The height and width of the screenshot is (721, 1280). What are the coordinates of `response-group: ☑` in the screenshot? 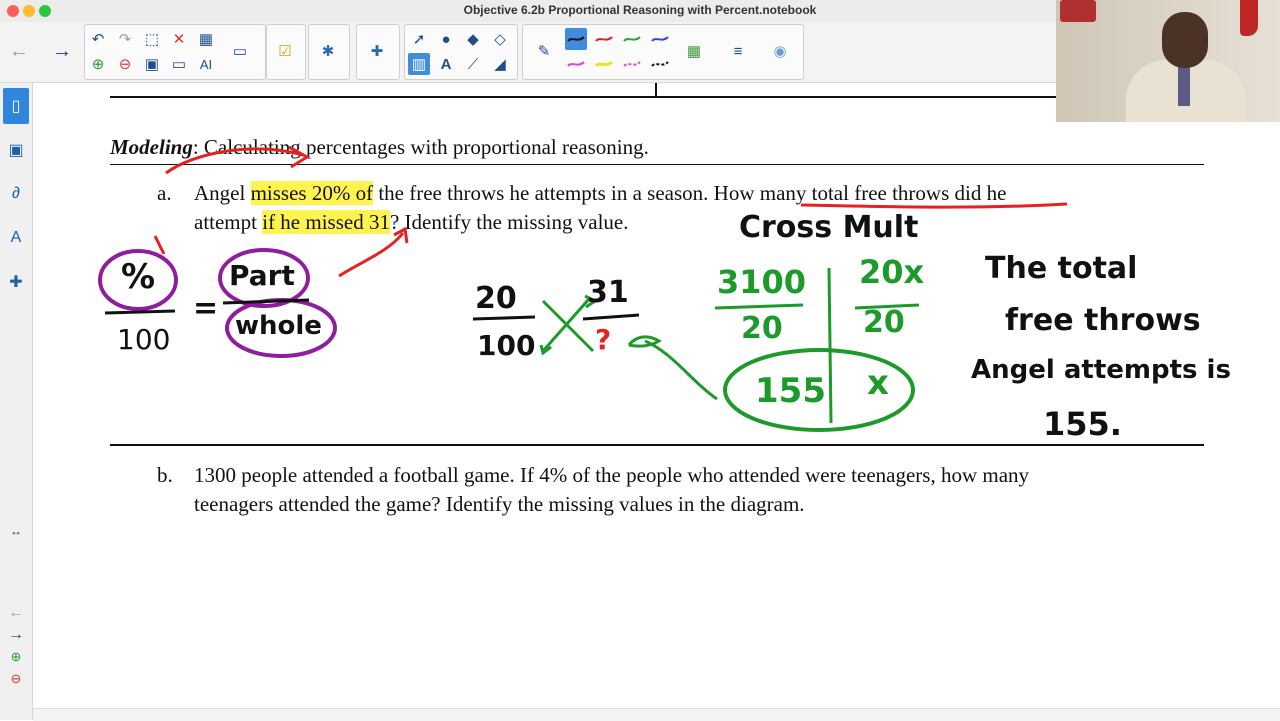 It's located at (286, 52).